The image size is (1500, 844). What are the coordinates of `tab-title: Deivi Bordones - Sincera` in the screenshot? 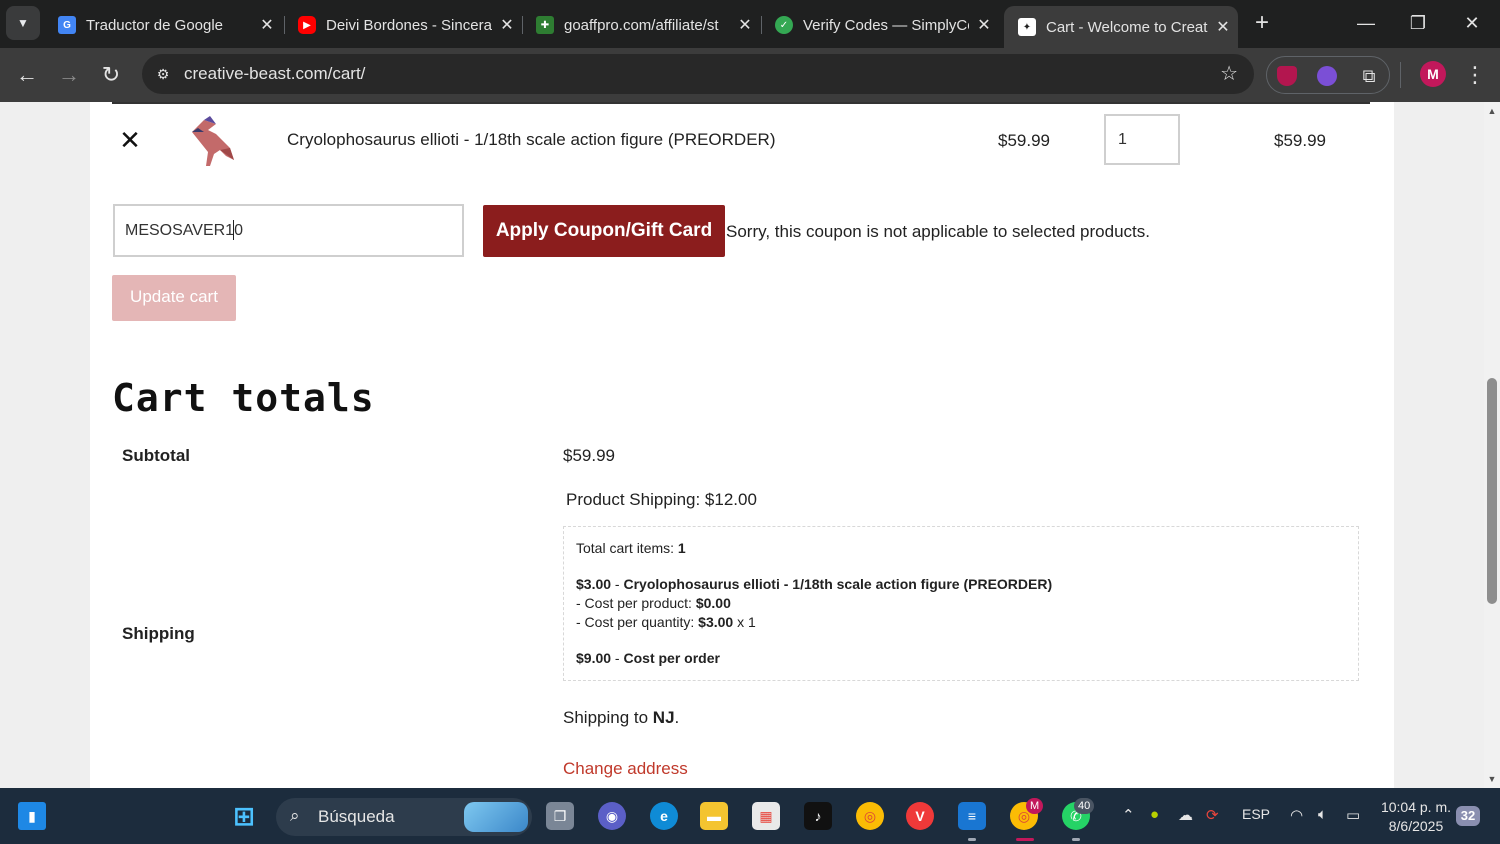 It's located at (409, 25).